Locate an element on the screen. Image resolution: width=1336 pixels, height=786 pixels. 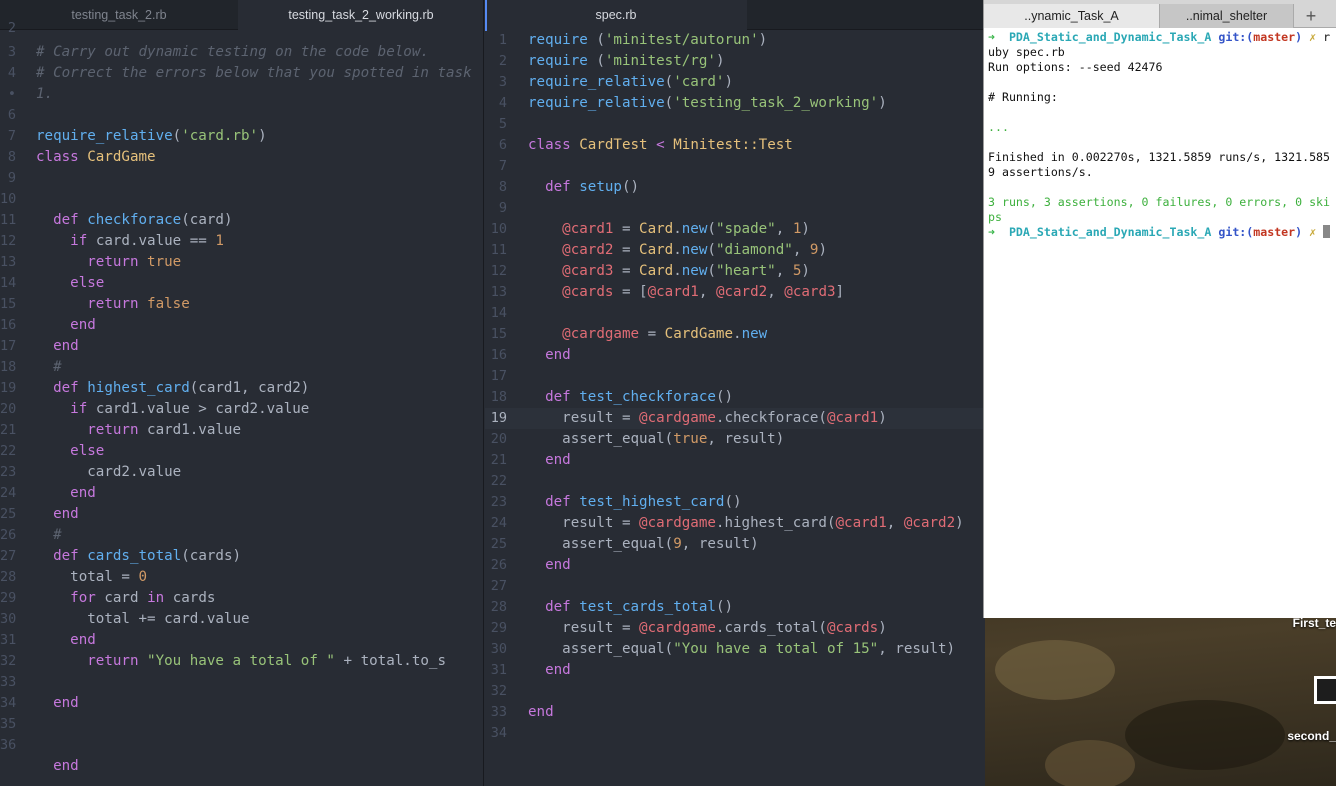
desktop-folder-label: First_te is located at coordinates (1314, 623).